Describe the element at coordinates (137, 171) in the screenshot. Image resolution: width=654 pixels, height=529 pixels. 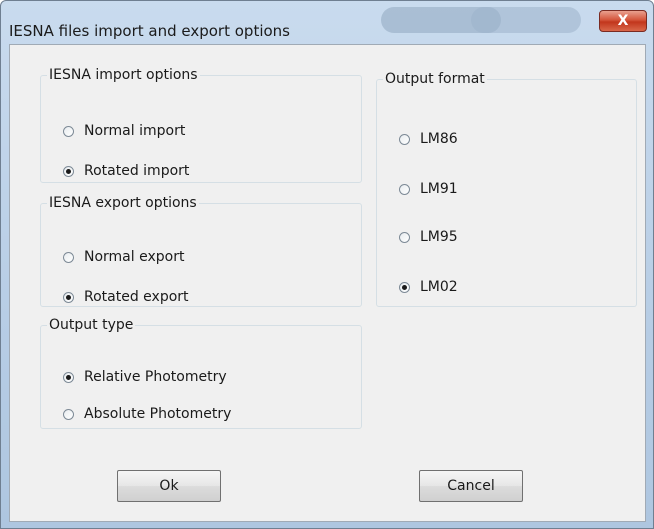
I see `radio-label: Rotated import` at that location.